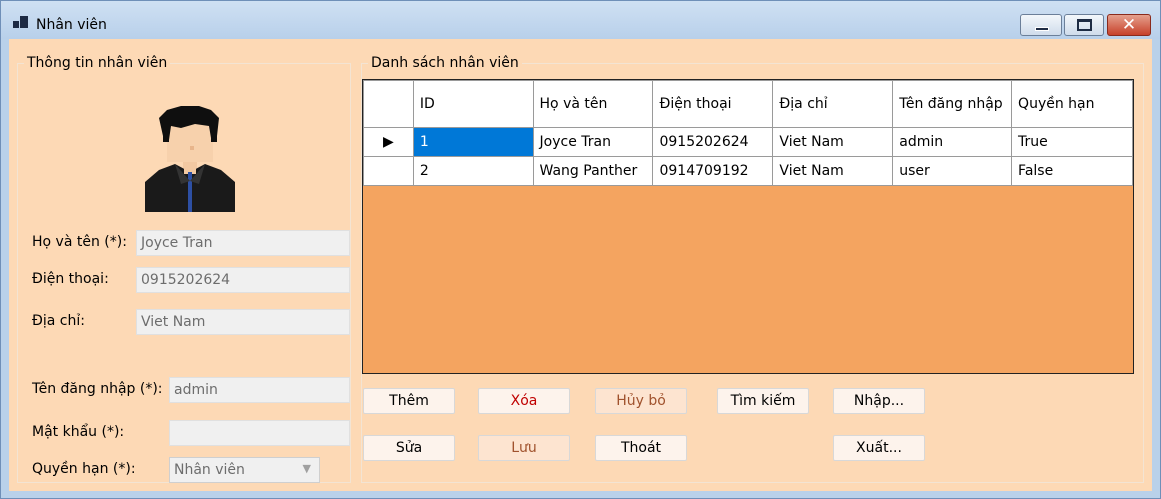 This screenshot has width=1161, height=499. What do you see at coordinates (641, 448) in the screenshot?
I see `exit-button: Thoát` at bounding box center [641, 448].